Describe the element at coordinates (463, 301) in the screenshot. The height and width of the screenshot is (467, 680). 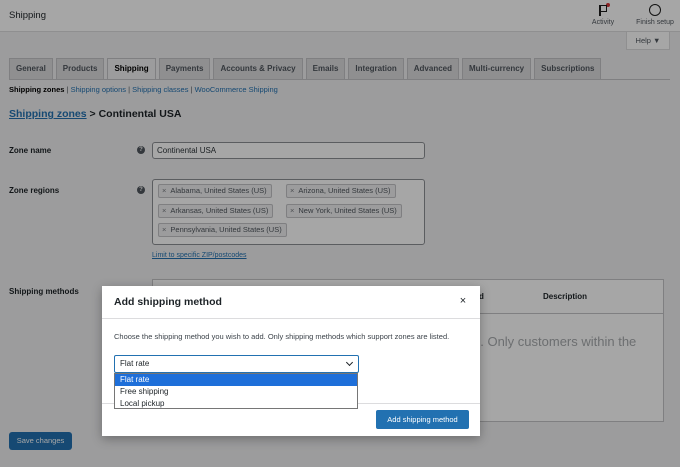
I see `close-icon: ×` at that location.